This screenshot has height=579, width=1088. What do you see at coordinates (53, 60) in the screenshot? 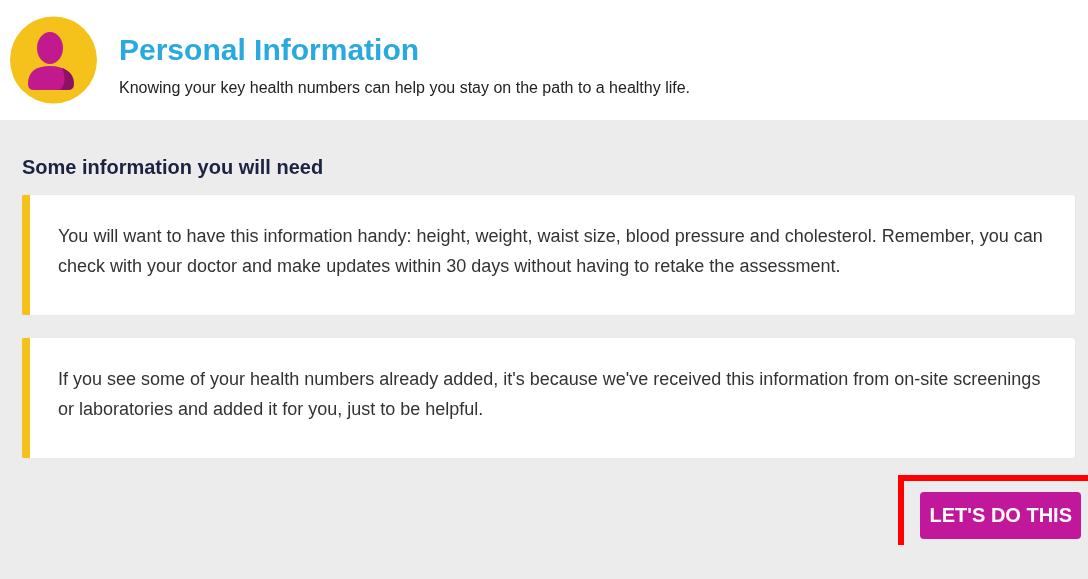
I see `person-icon` at bounding box center [53, 60].